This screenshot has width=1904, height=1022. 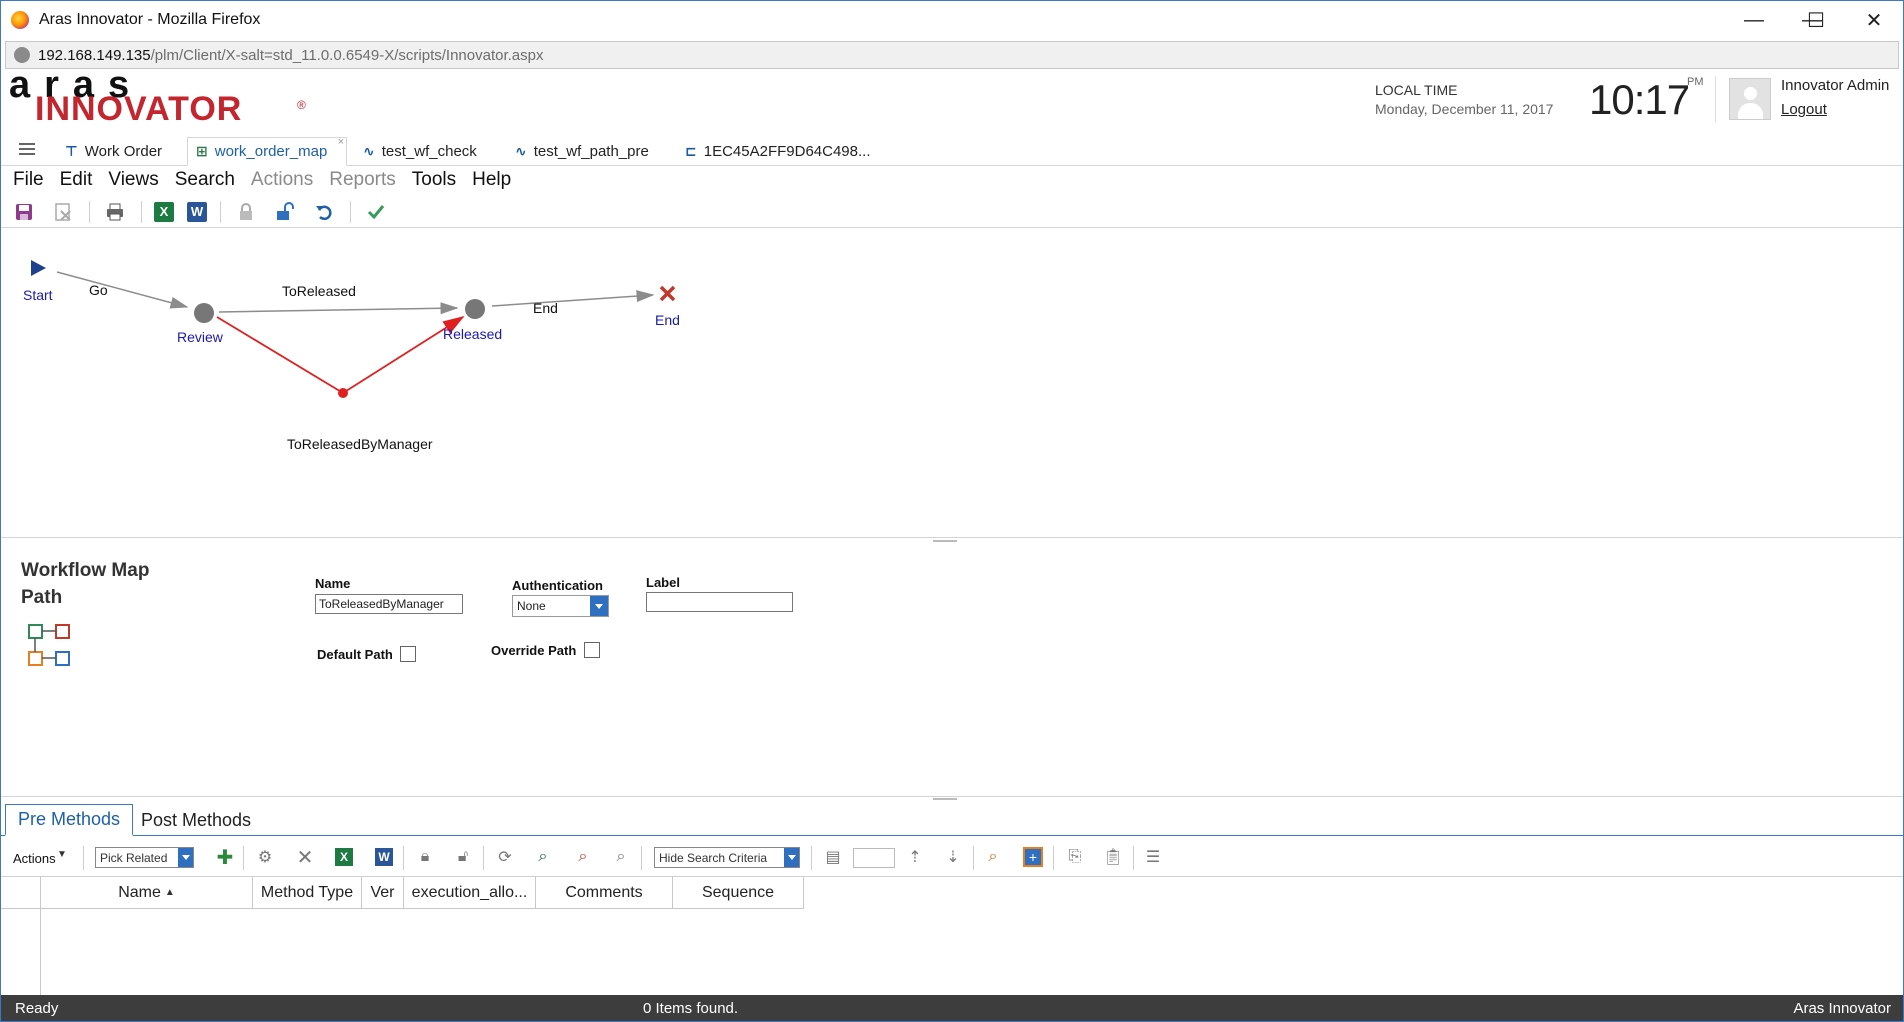 What do you see at coordinates (113, 151) in the screenshot?
I see `tab-work-order: ⊤ Work Order` at bounding box center [113, 151].